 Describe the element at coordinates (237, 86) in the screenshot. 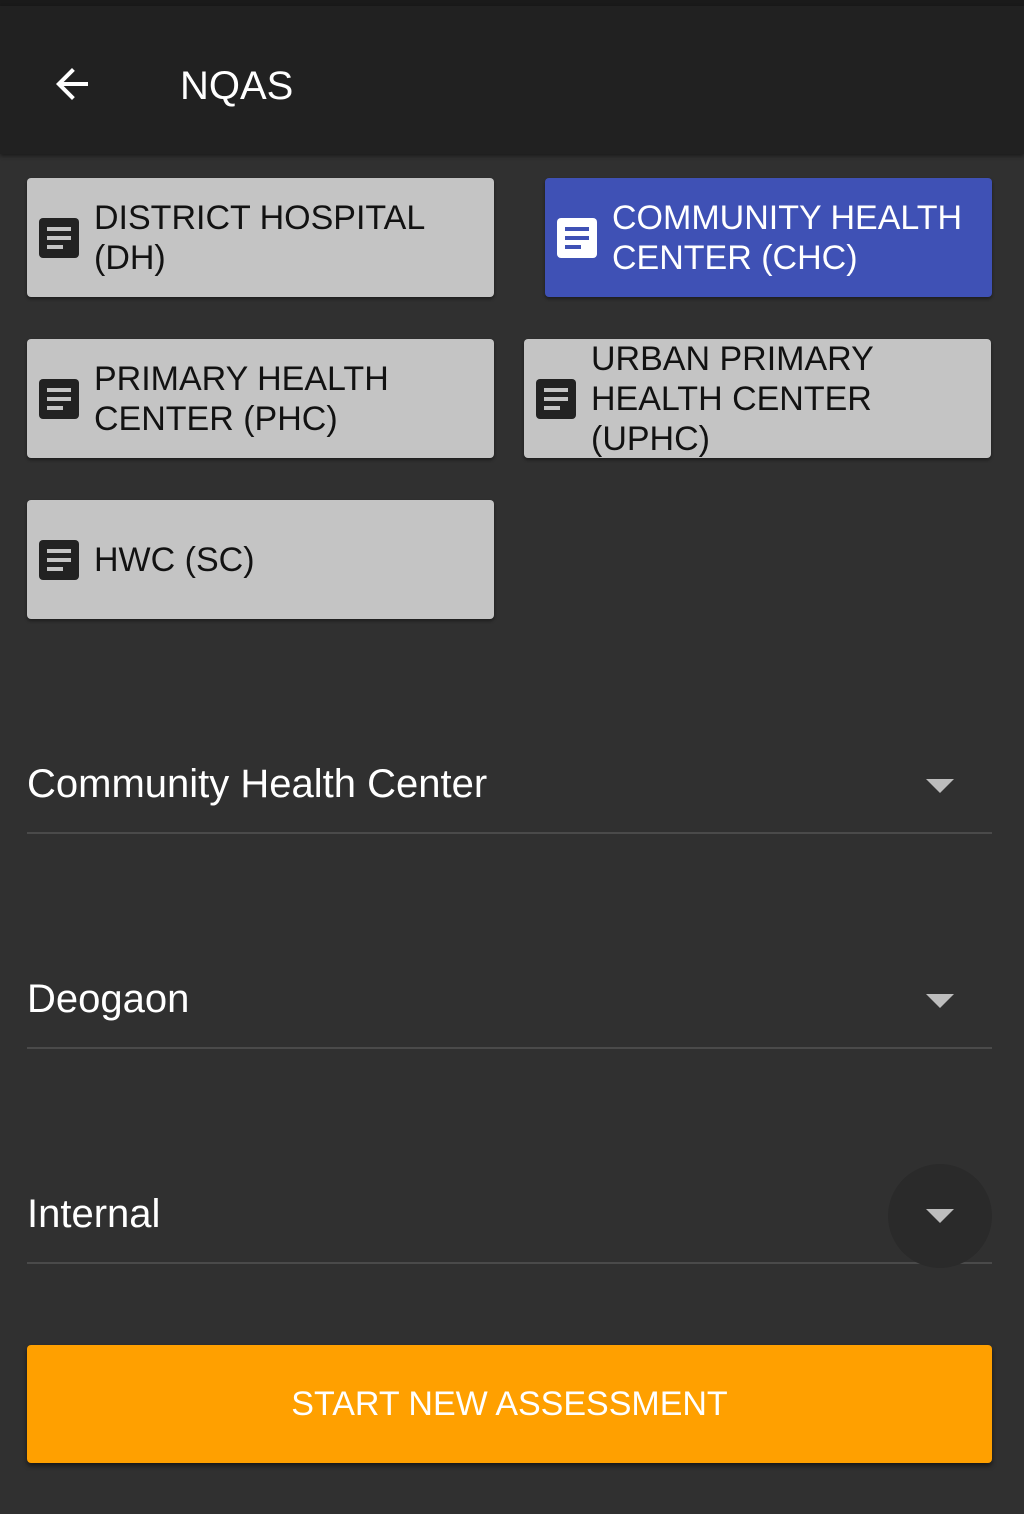

I see `page-title: NQAS` at that location.